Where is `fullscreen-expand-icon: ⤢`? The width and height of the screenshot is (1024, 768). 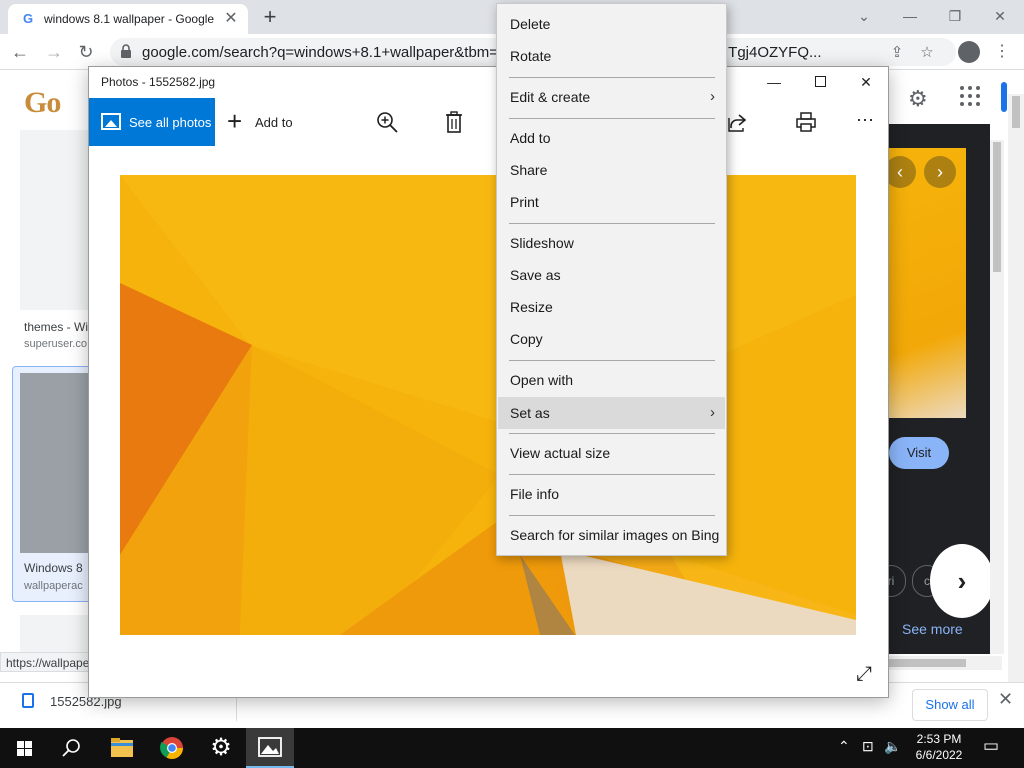
fullscreen-expand-icon: ⤢ is located at coordinates (864, 674).